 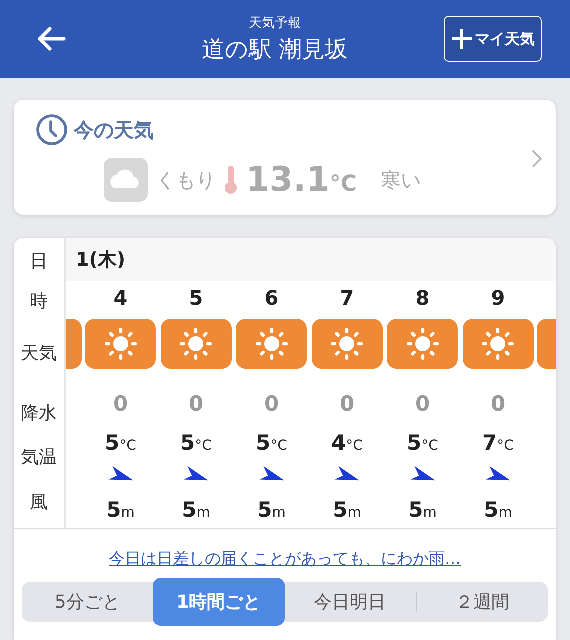 What do you see at coordinates (271, 298) in the screenshot?
I see `hour-label: 6` at bounding box center [271, 298].